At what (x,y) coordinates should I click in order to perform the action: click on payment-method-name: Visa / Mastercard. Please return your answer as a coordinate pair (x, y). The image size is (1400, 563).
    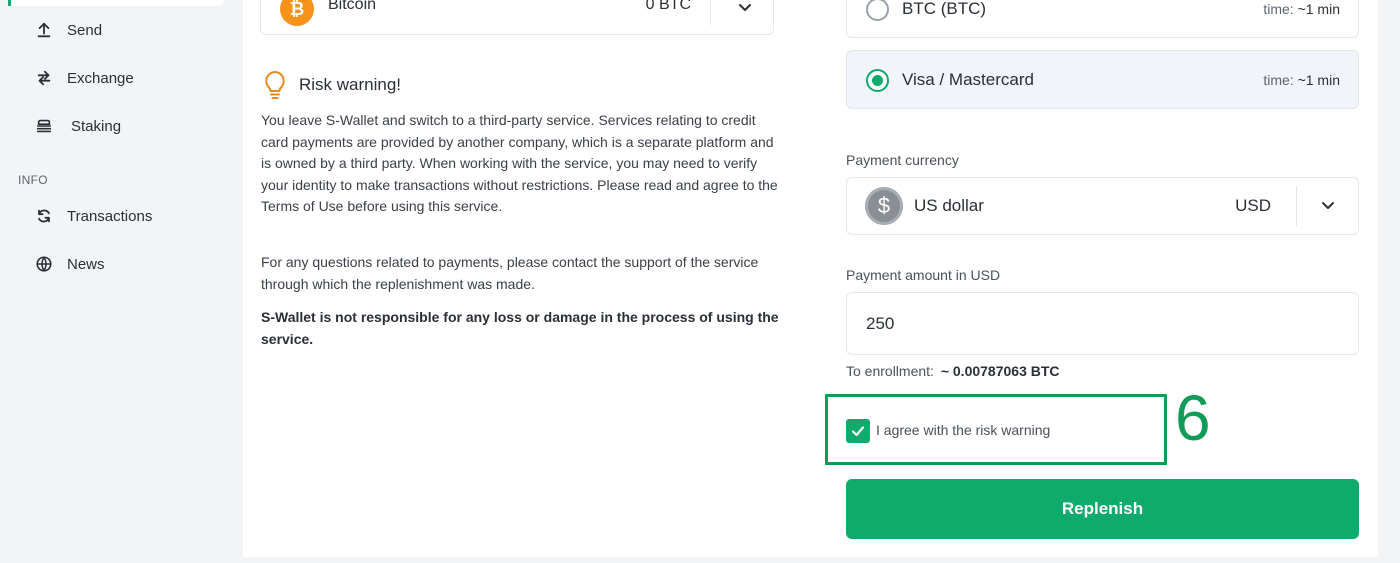
    Looking at the image, I should click on (968, 79).